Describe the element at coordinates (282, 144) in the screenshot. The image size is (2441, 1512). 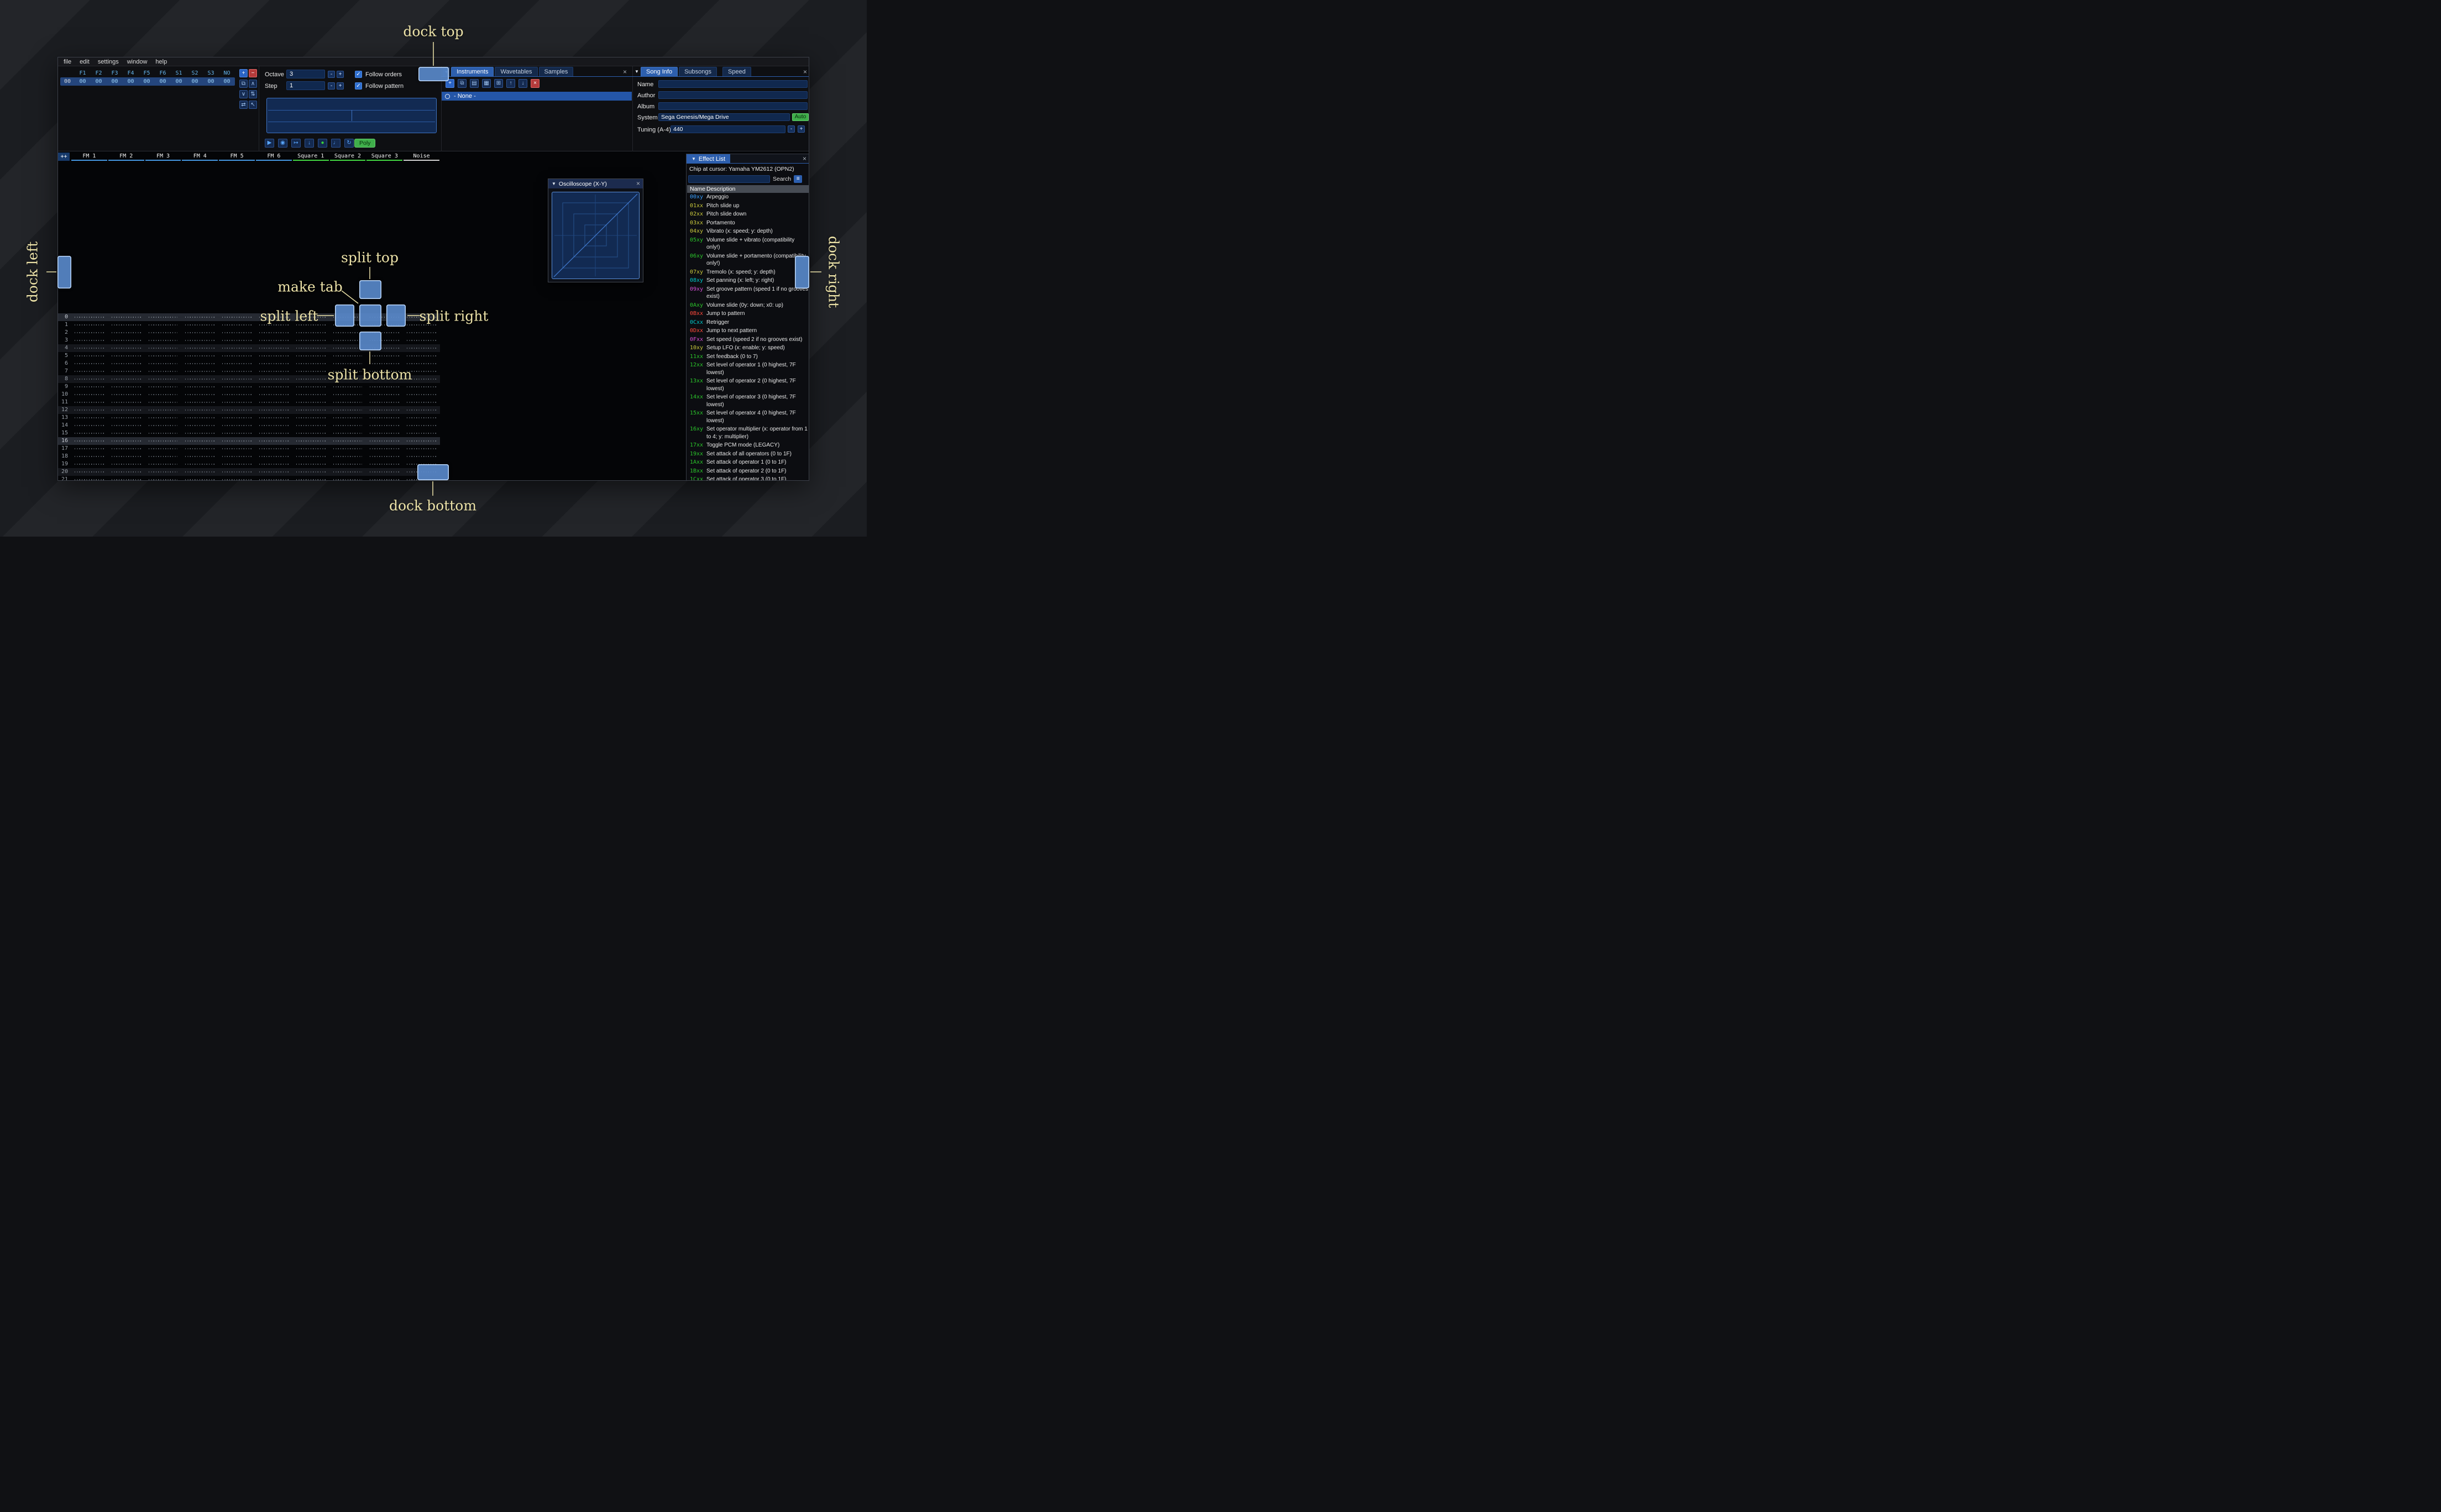
I see `play-pattern-button: ◉` at that location.